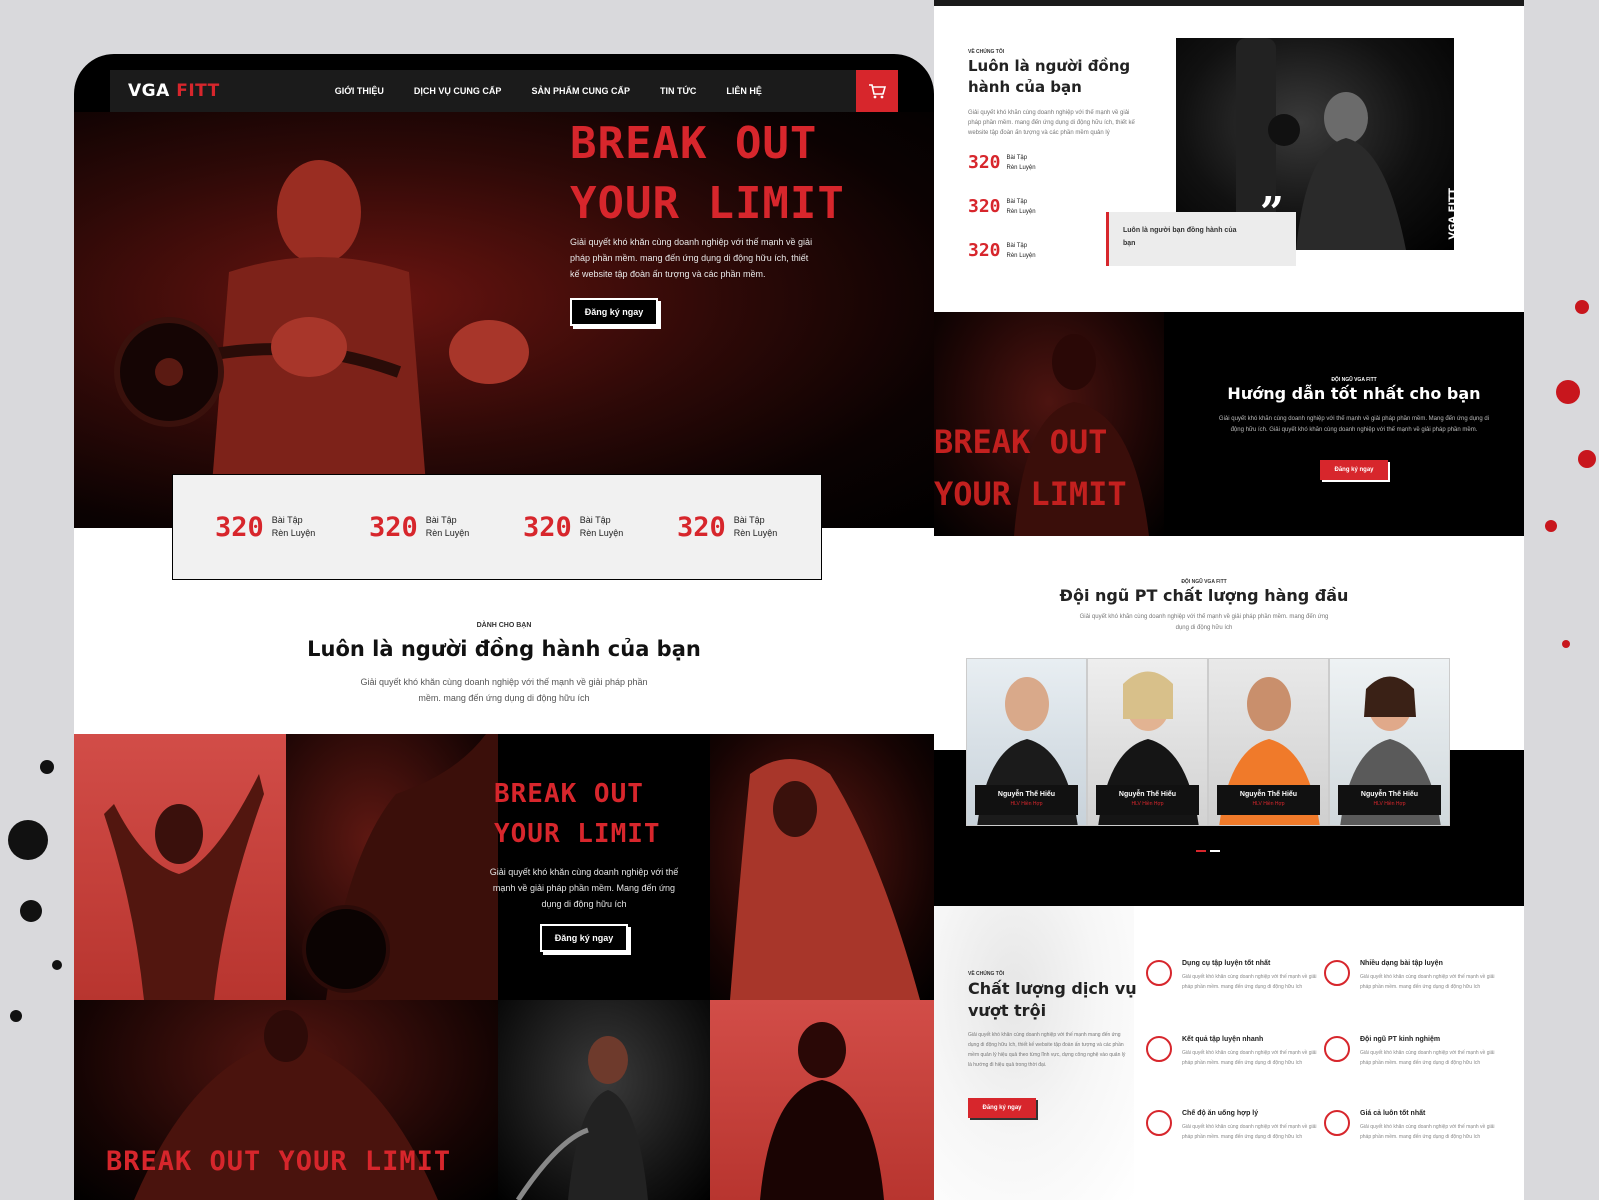 This screenshot has height=1200, width=1599. Describe the element at coordinates (614, 312) in the screenshot. I see `hero-register-button: Đăng ký ngay` at that location.